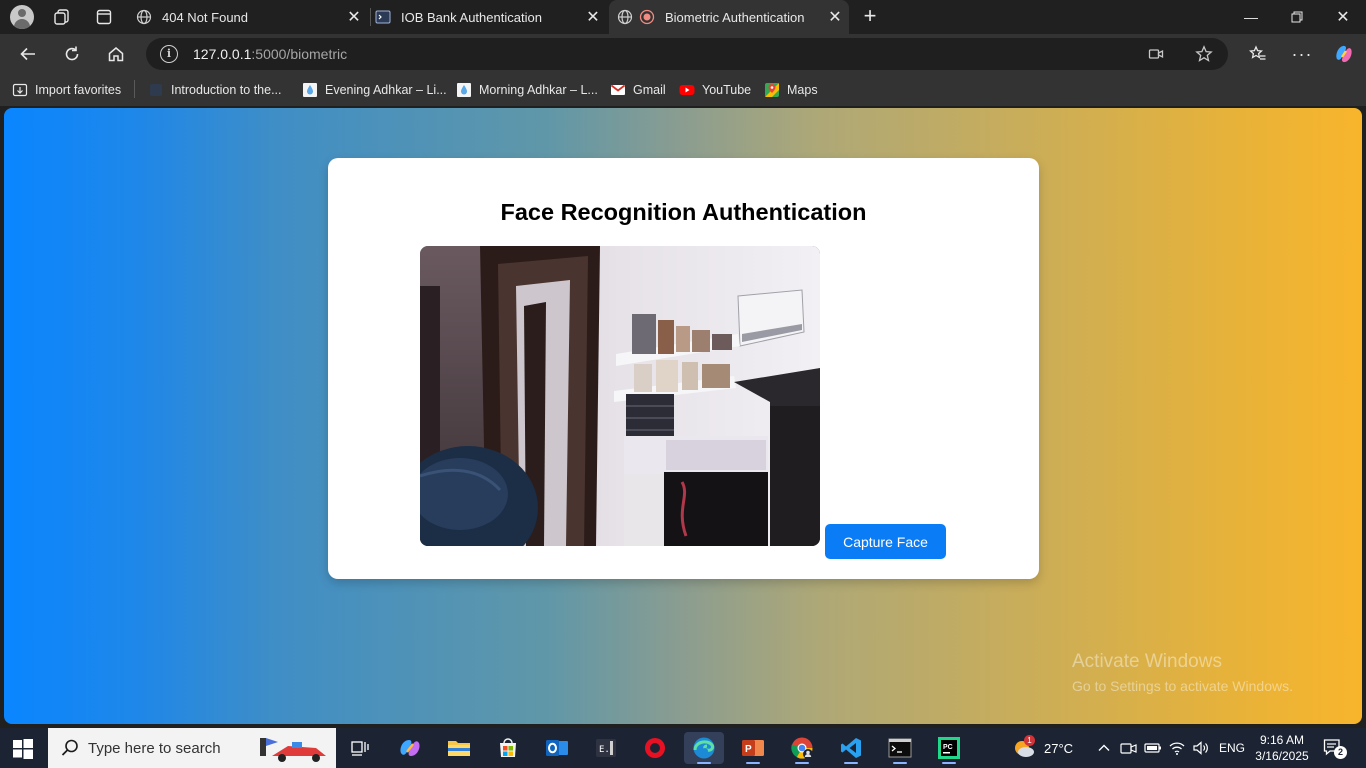  I want to click on navigation-bar: i 127.0.0.1:5000/biometric ···, so click(683, 54).